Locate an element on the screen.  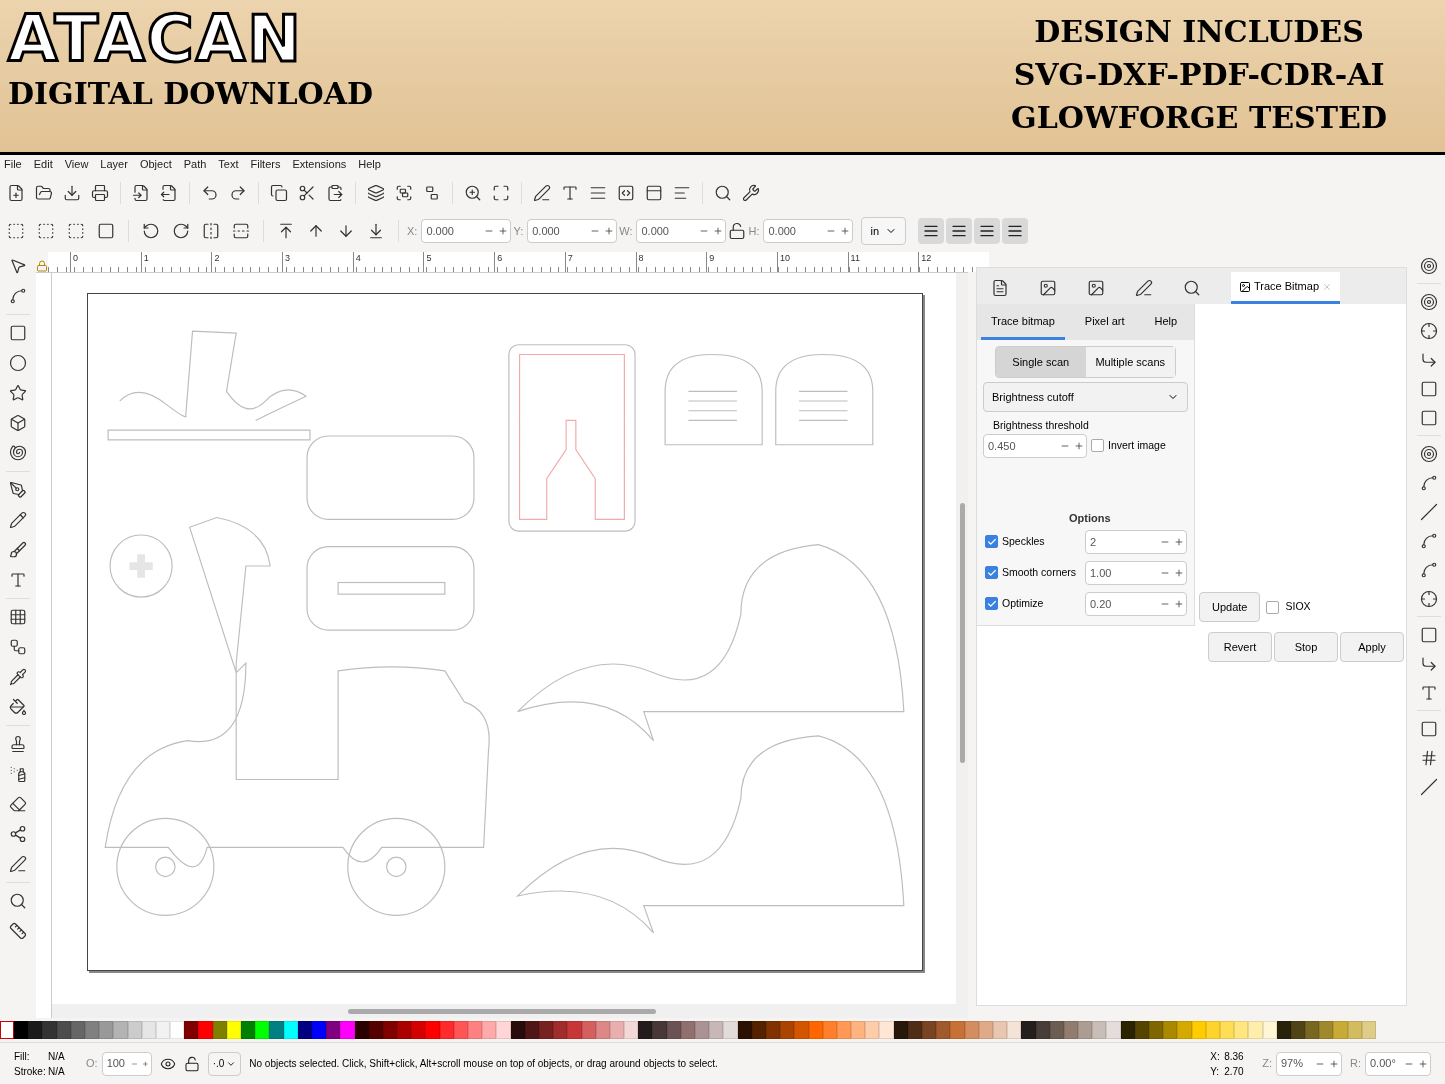
coord-value: 2.70 is located at coordinates (1234, 1071).